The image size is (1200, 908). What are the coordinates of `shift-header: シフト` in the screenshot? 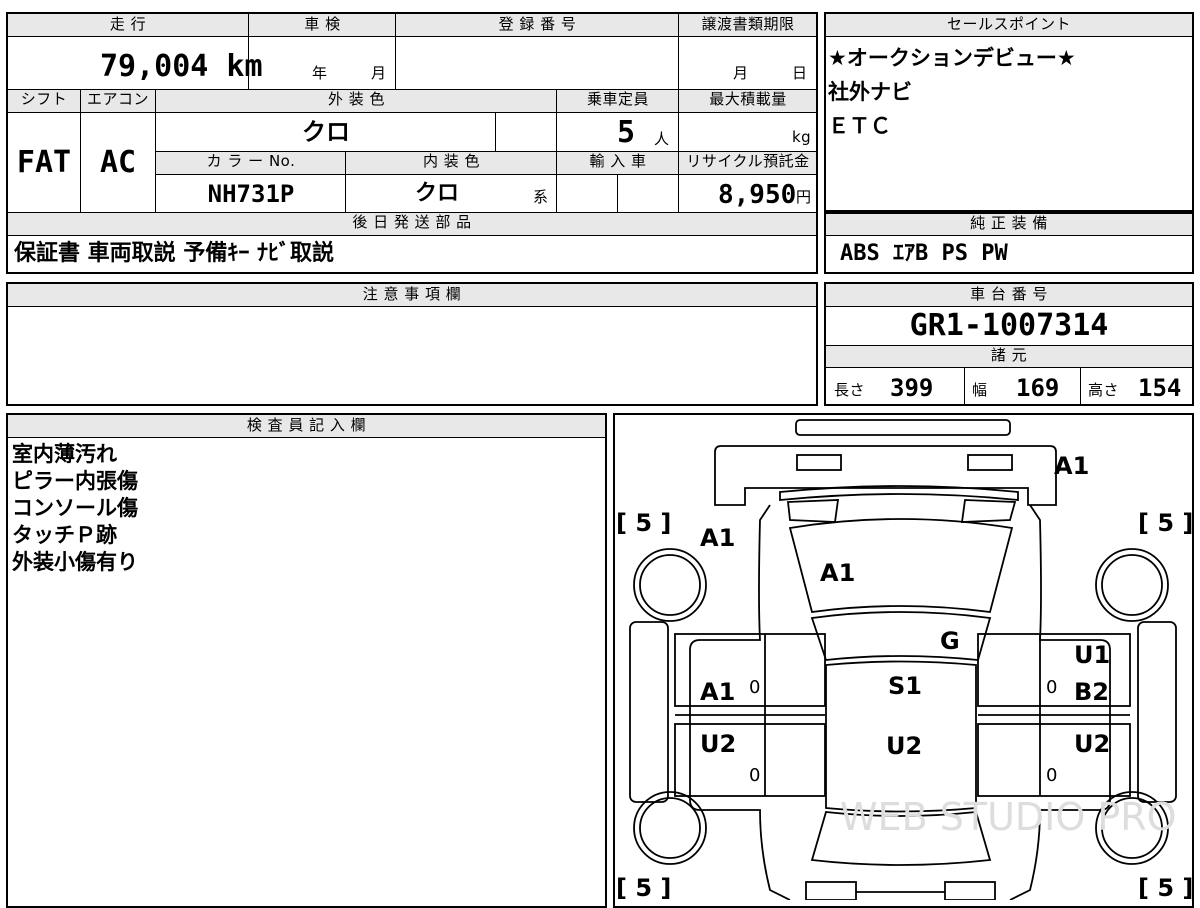 It's located at (44, 99).